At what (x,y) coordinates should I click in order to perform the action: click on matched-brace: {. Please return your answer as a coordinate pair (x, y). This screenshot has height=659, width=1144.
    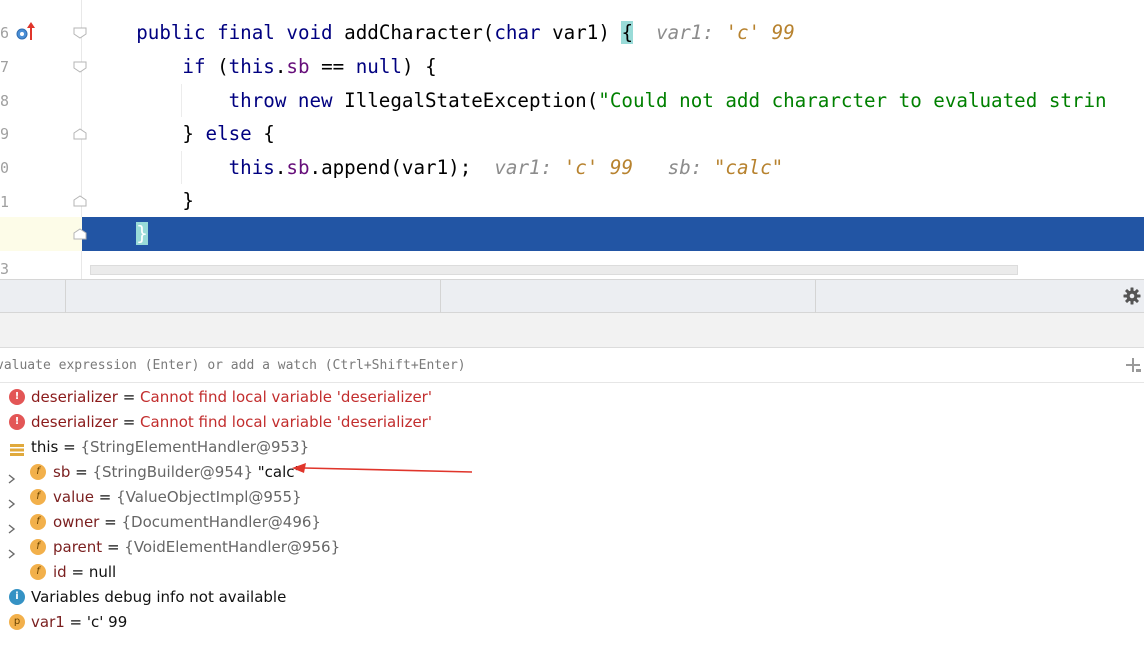
    Looking at the image, I should click on (627, 32).